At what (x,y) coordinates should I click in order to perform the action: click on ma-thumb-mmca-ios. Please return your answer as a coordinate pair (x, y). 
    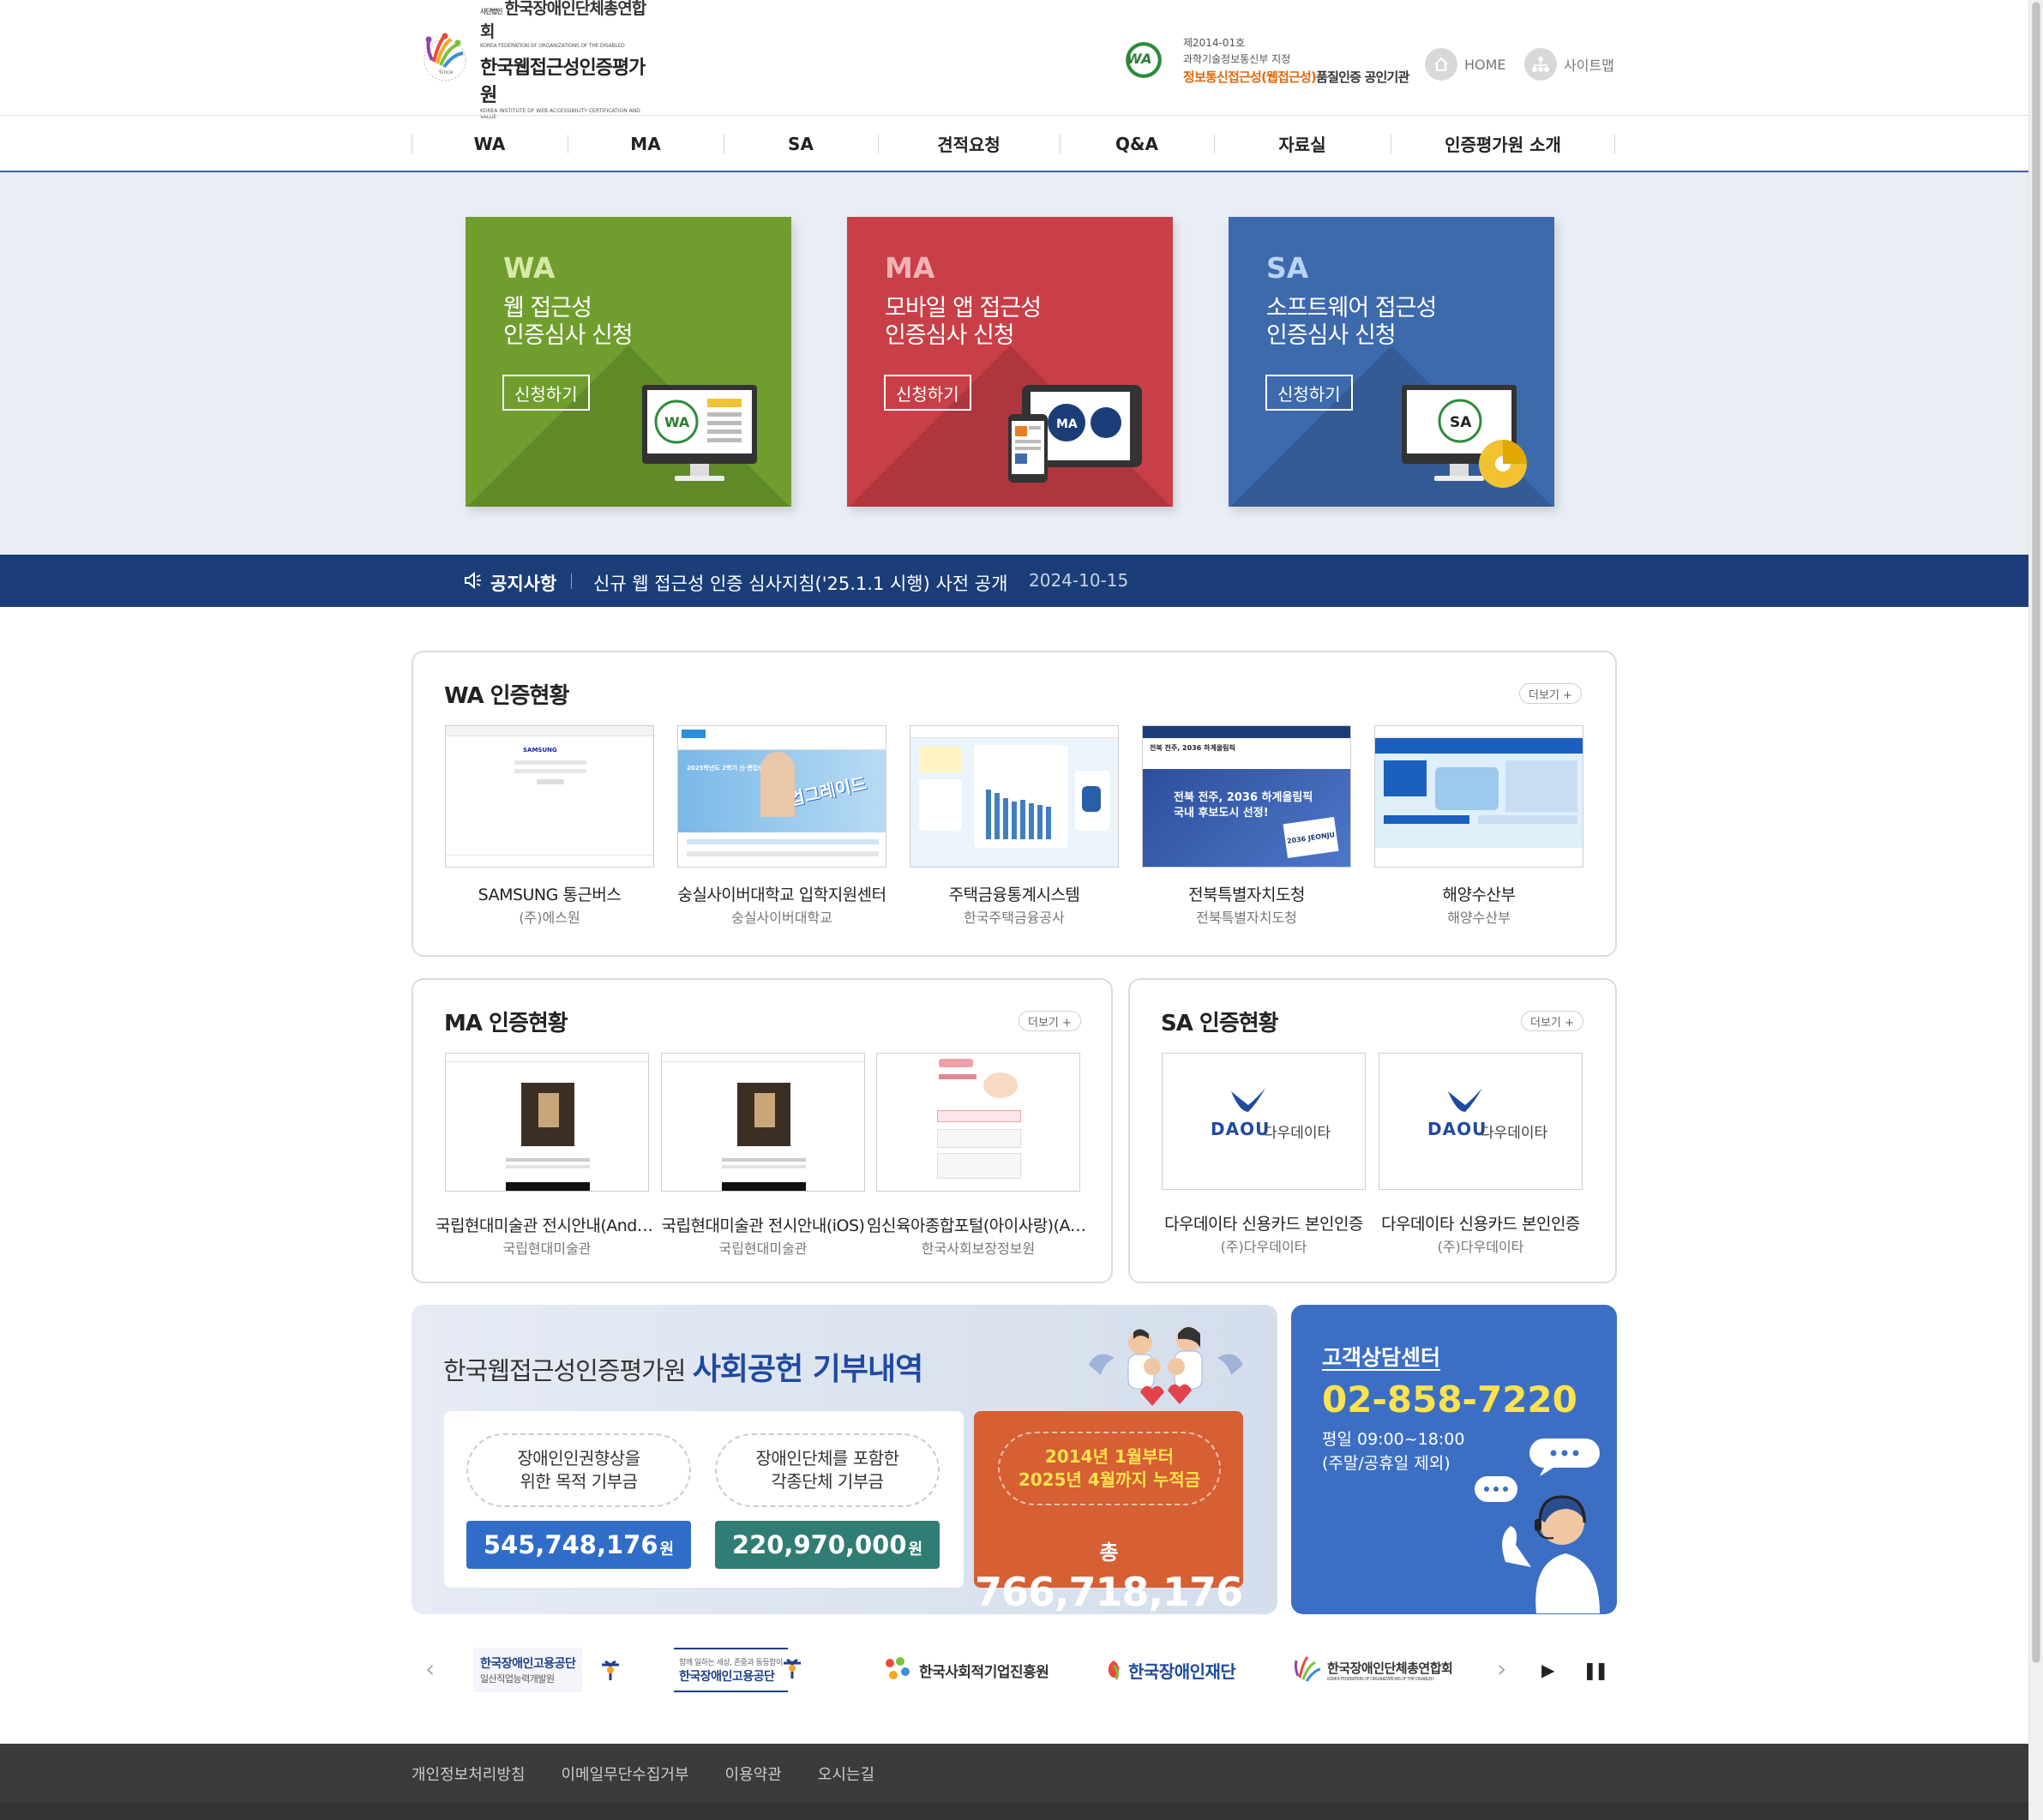
    Looking at the image, I should click on (763, 1123).